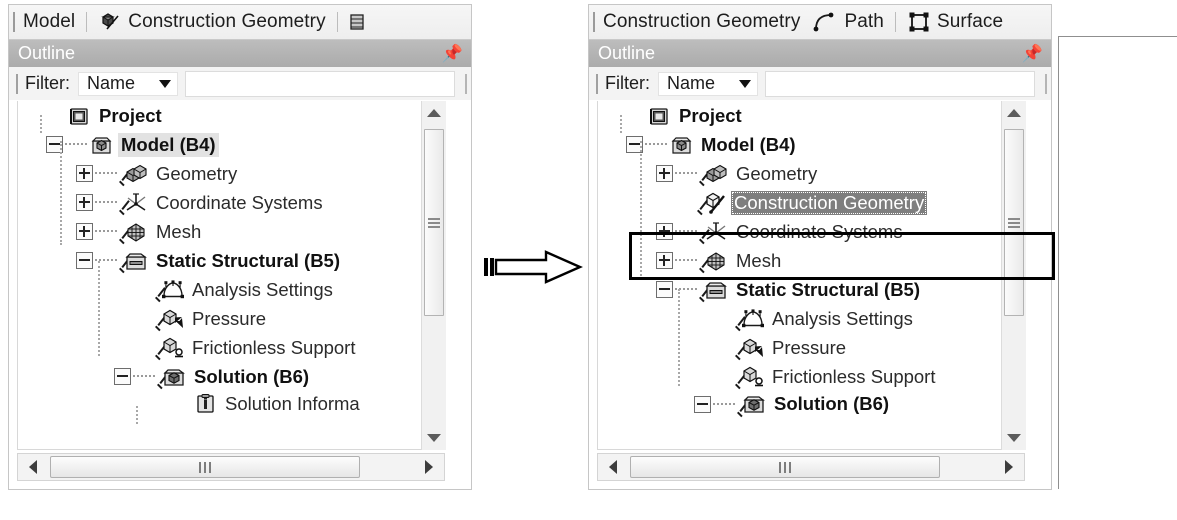  What do you see at coordinates (970, 21) in the screenshot?
I see `toolbar-item-label: Surface` at bounding box center [970, 21].